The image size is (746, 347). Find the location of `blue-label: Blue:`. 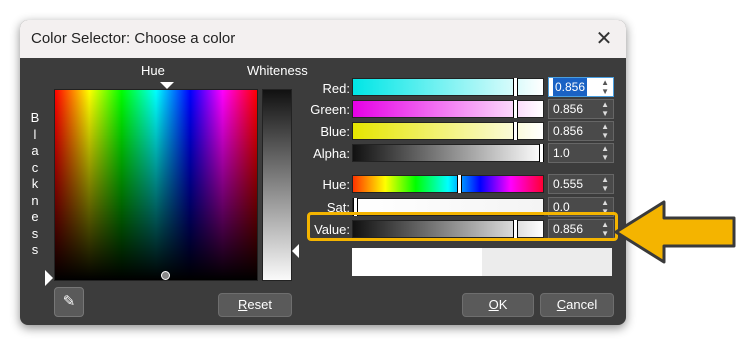

blue-label: Blue: is located at coordinates (335, 131).